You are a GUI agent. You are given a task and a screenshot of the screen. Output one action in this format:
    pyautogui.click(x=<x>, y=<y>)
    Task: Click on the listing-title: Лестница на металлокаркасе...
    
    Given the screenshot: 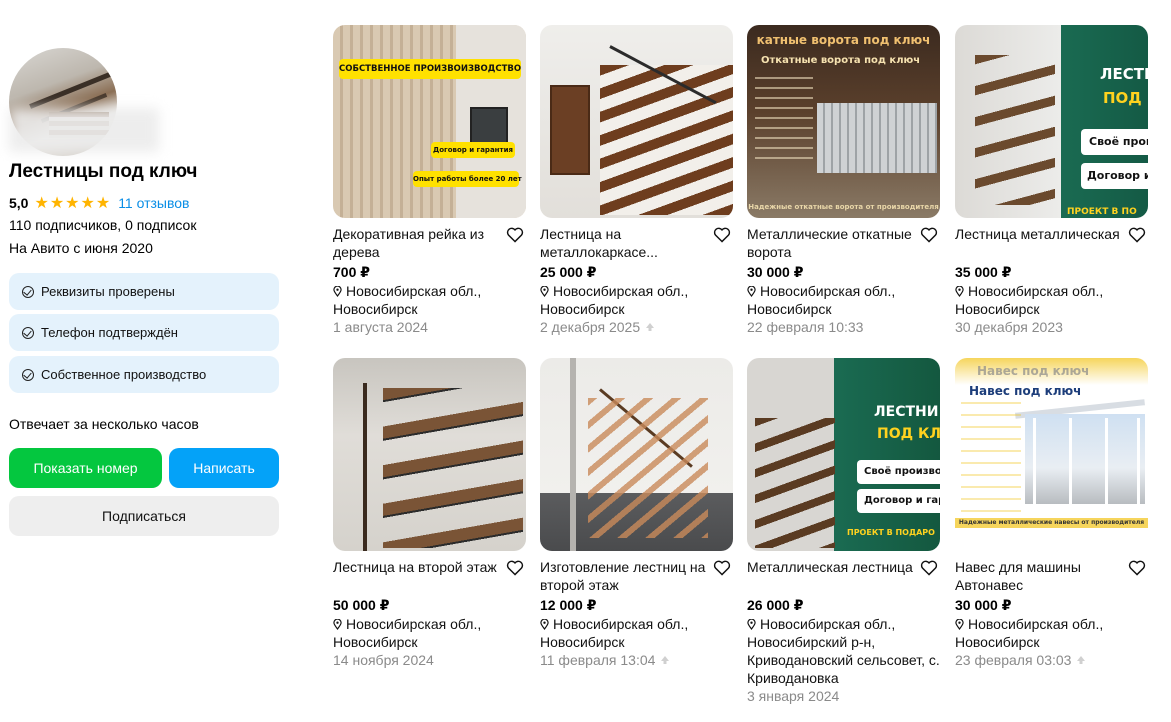 What is the action you would take?
    pyautogui.click(x=599, y=243)
    